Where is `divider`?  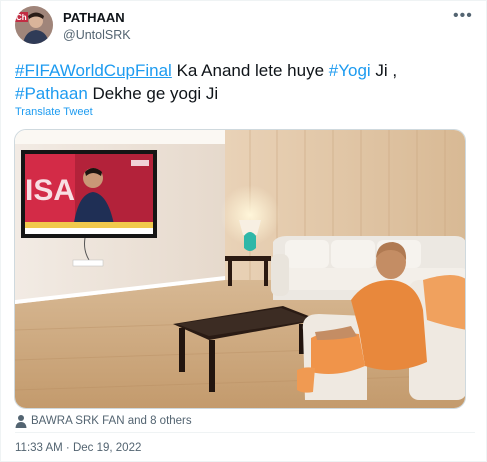
divider is located at coordinates (245, 432).